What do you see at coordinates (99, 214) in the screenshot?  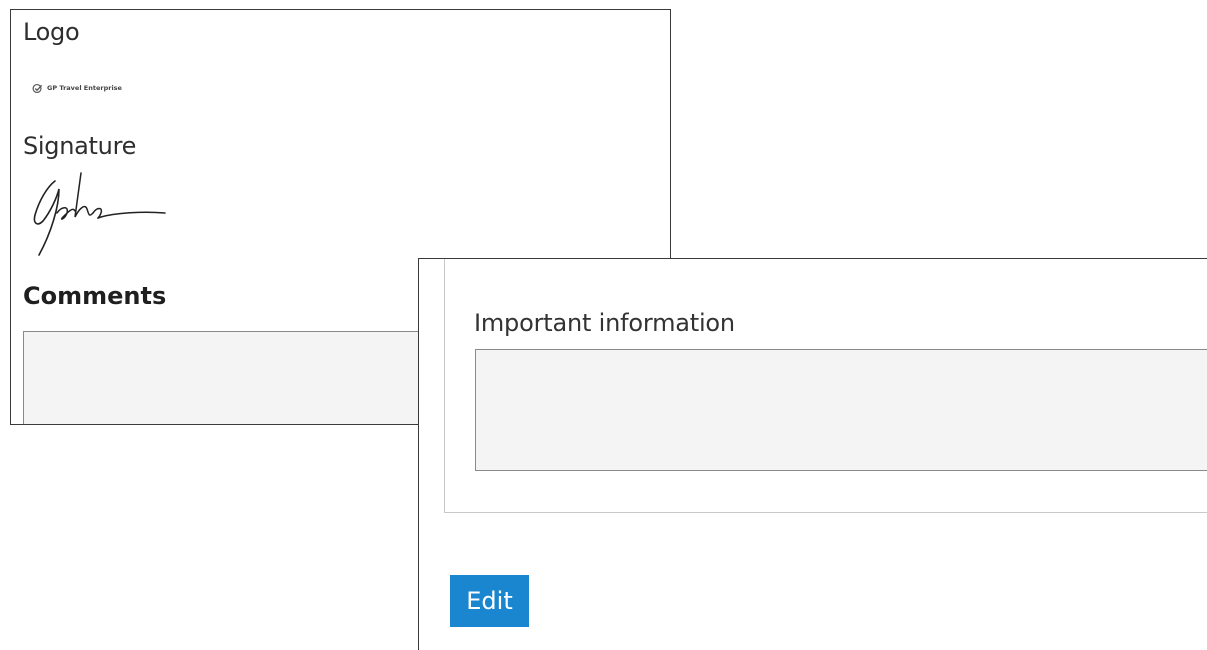 I see `signature-image` at bounding box center [99, 214].